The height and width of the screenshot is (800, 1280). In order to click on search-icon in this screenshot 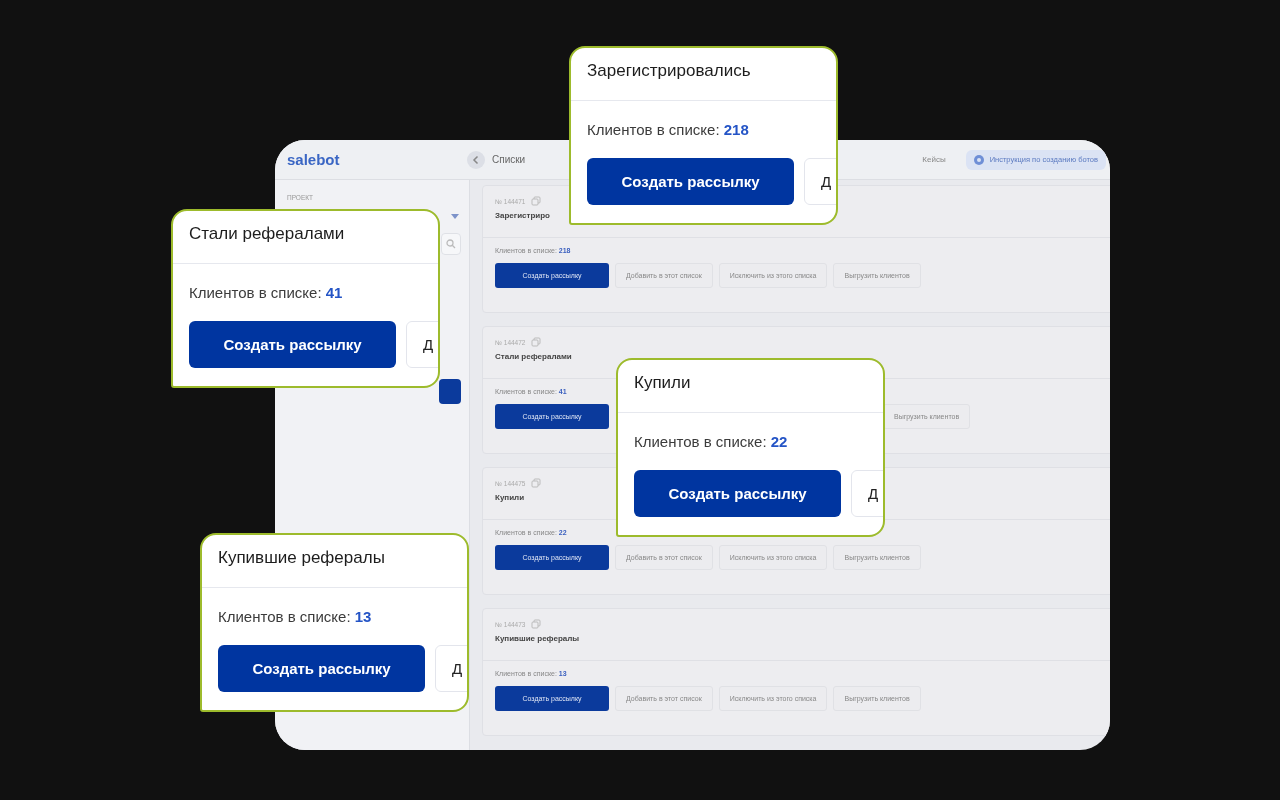, I will do `click(451, 244)`.